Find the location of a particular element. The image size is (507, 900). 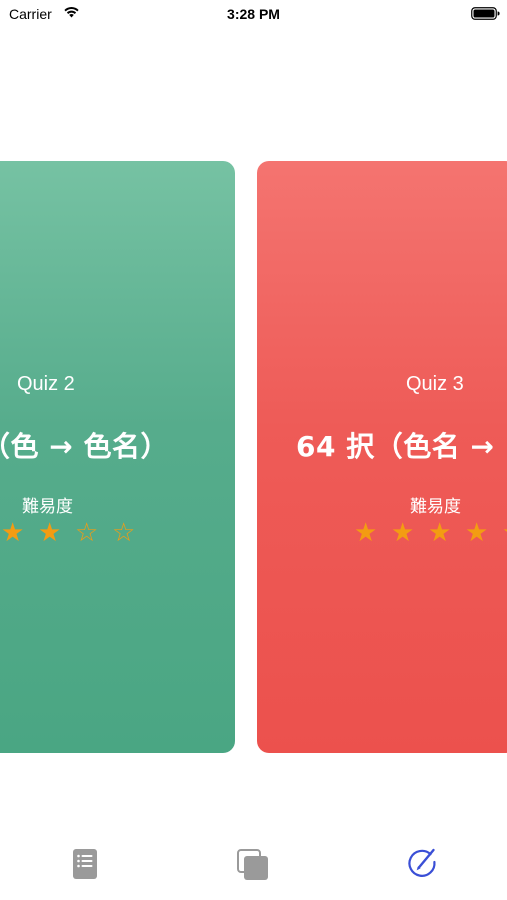

list-icon is located at coordinates (85, 864).